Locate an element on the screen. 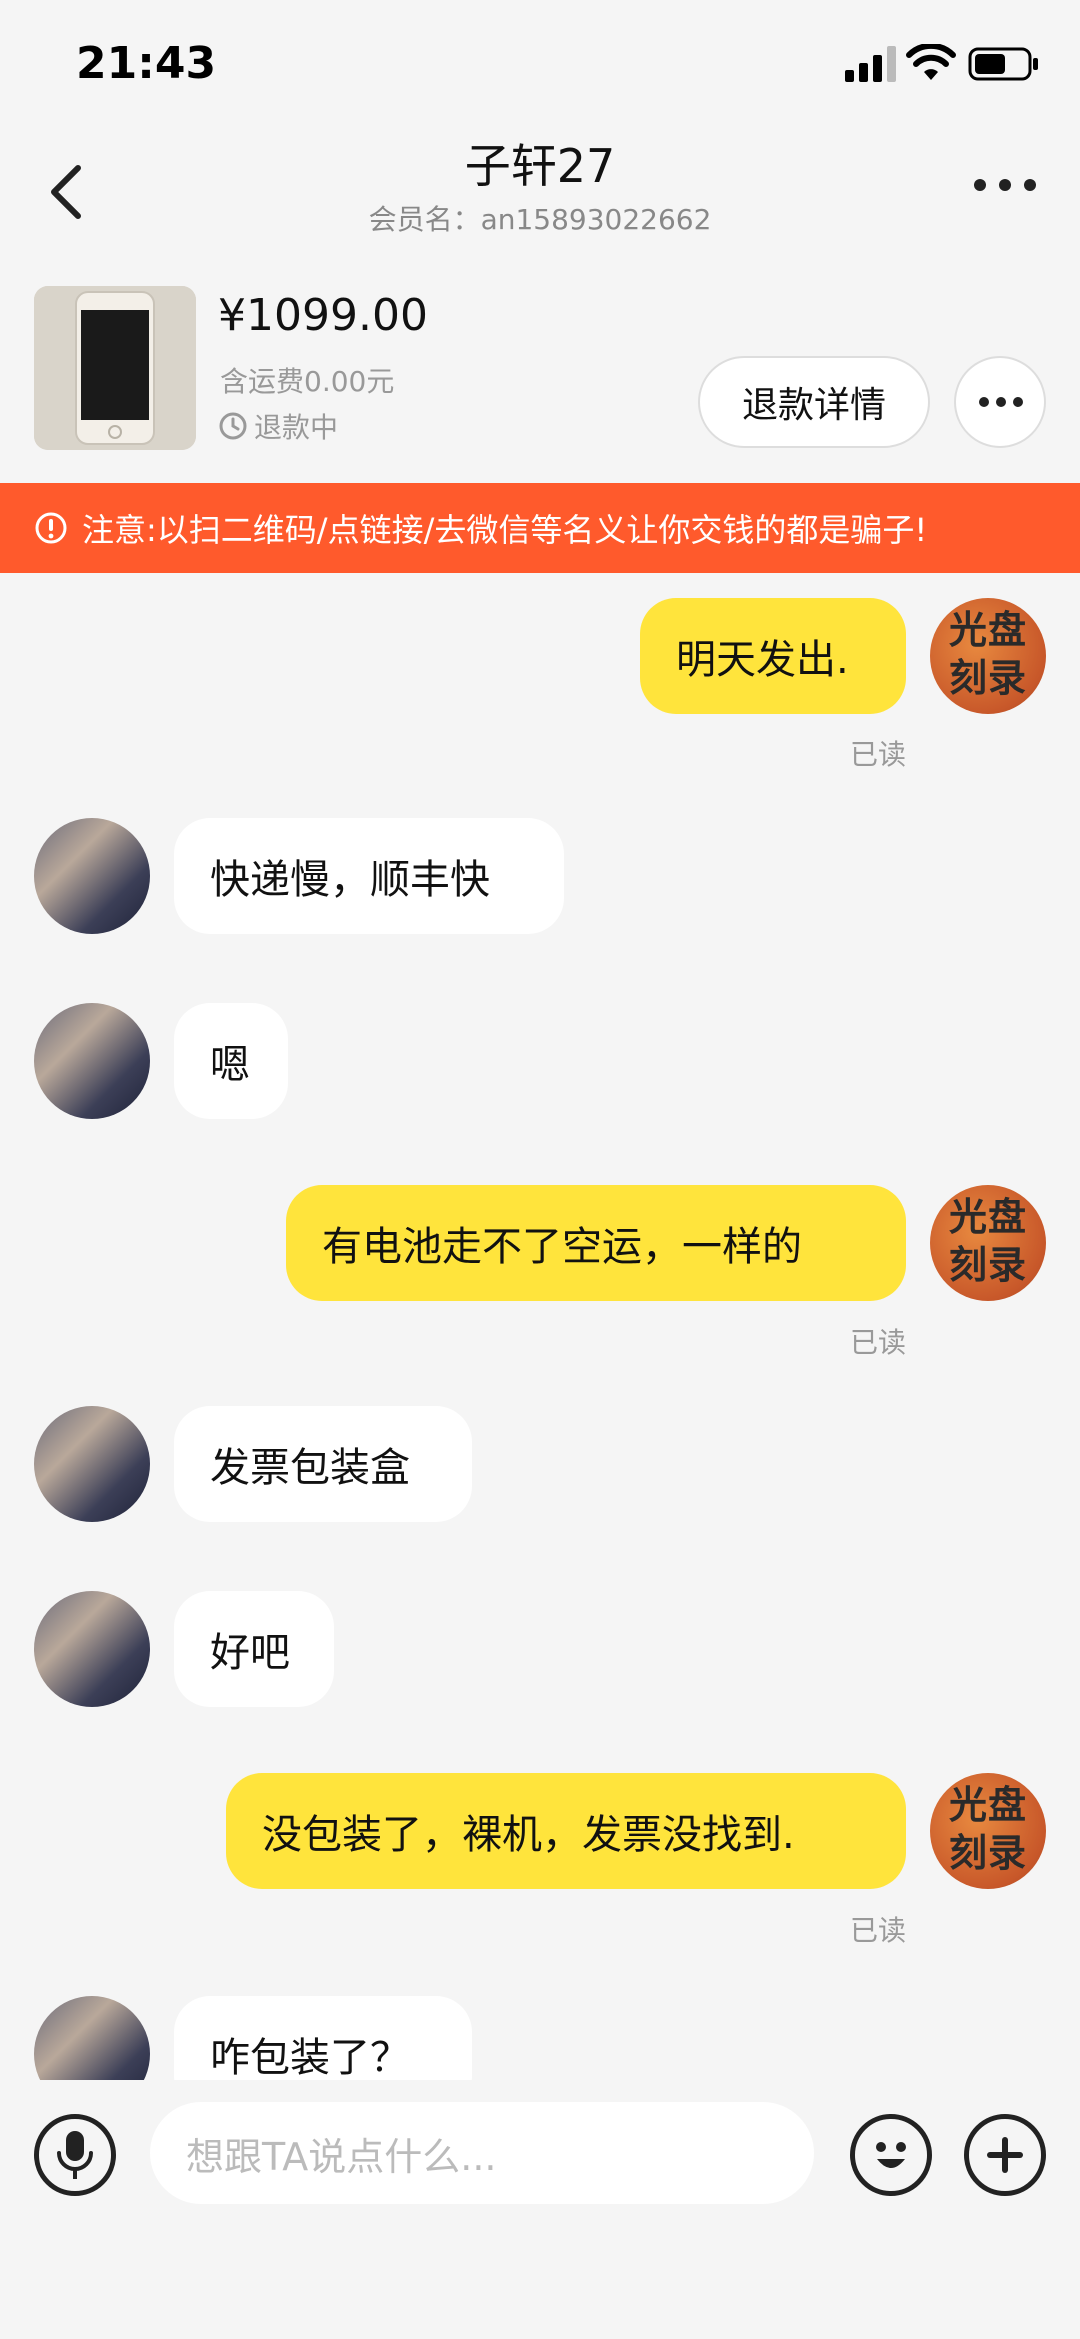  voice-input-button is located at coordinates (75, 2155).